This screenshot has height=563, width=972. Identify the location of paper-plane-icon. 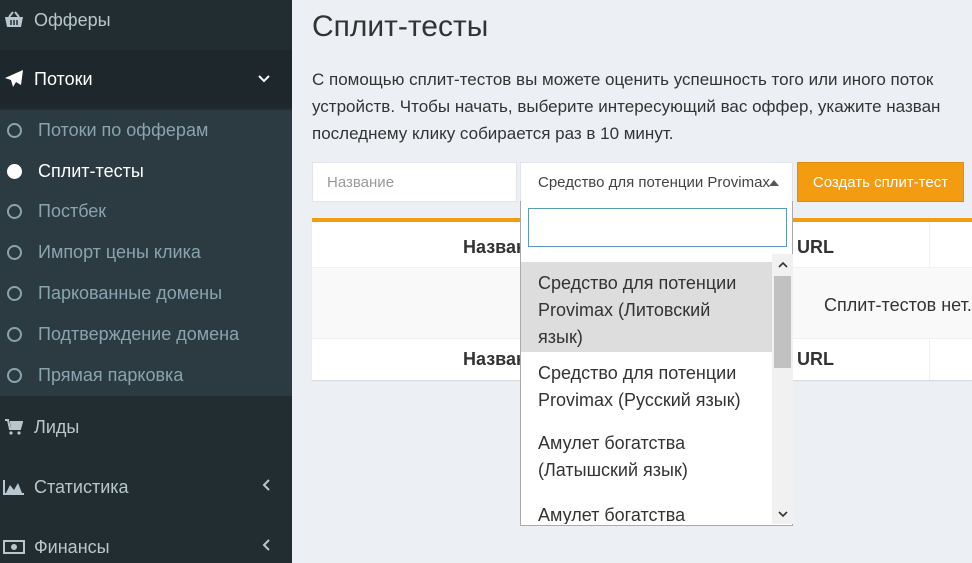
(14, 79).